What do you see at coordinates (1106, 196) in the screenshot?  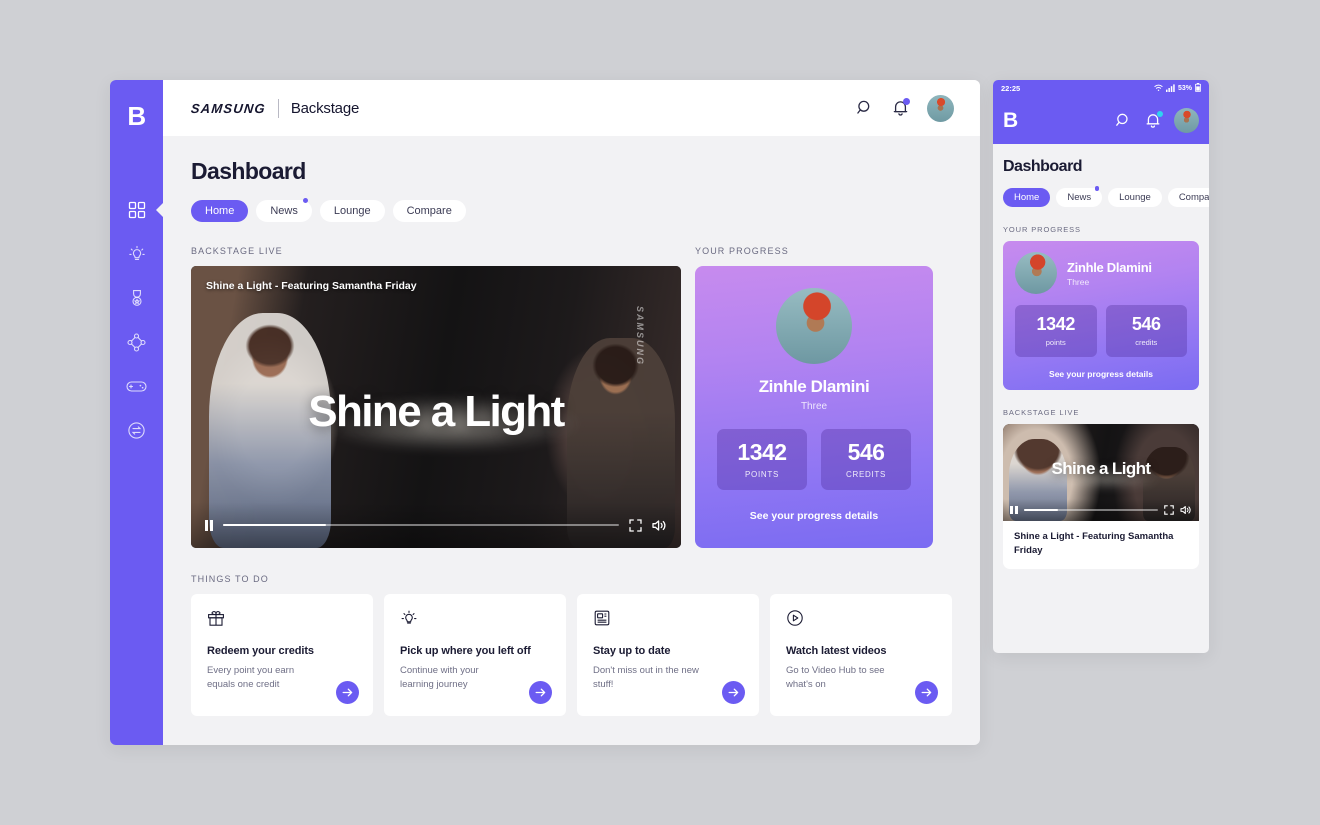 I see `mobile-tab-bar: Home News Lounge Compare` at bounding box center [1106, 196].